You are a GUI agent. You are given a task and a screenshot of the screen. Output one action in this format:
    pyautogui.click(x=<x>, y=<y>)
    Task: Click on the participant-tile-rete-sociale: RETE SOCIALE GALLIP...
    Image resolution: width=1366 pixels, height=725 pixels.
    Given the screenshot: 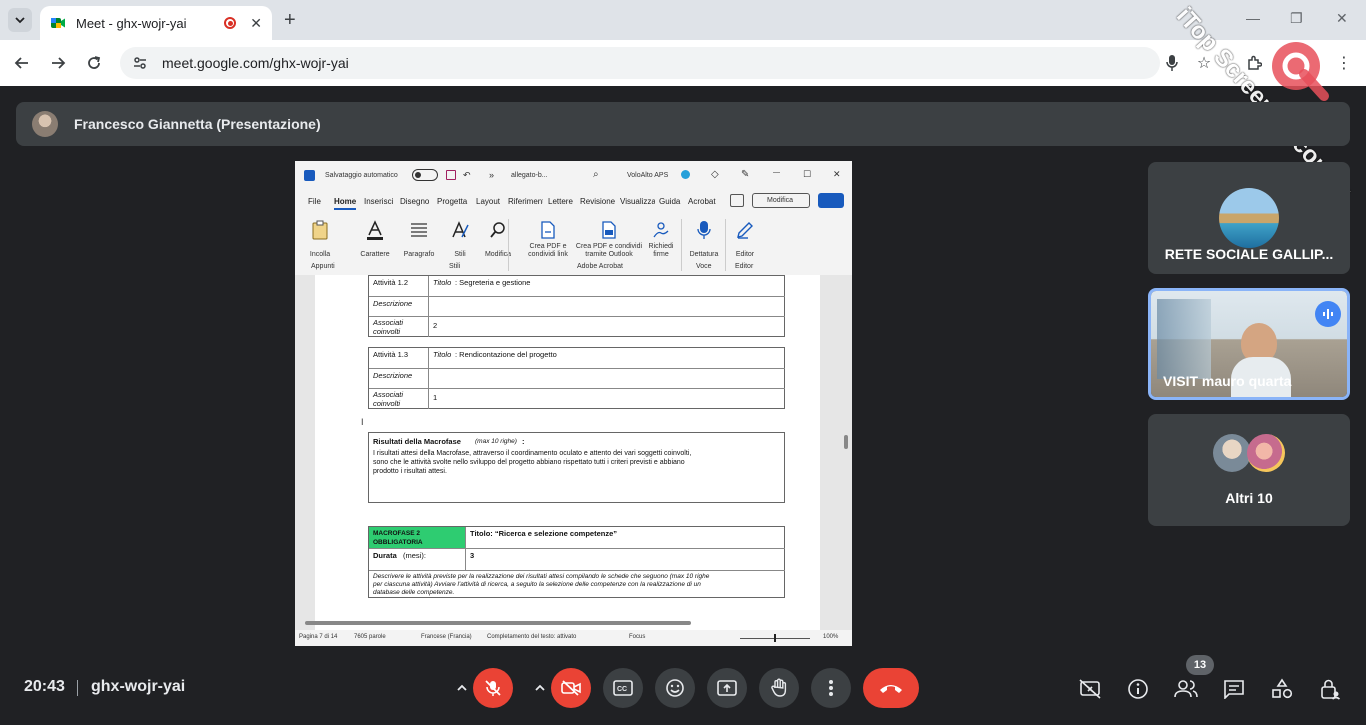 What is the action you would take?
    pyautogui.click(x=1249, y=218)
    